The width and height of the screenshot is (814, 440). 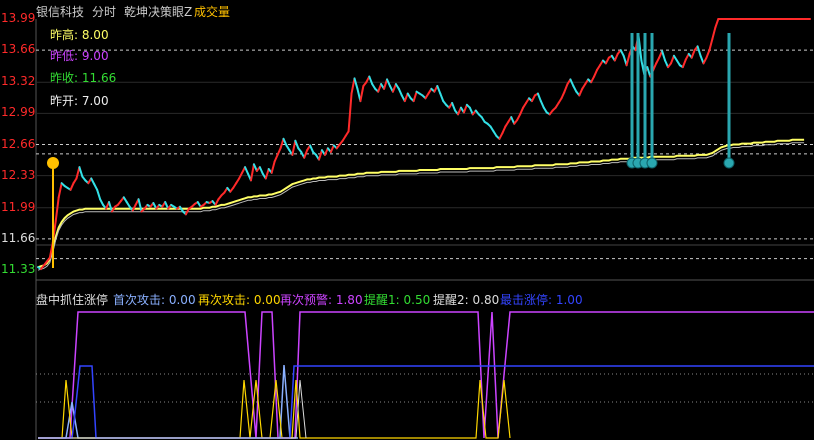 I want to click on y-tick-label: 12.66, so click(x=18, y=143).